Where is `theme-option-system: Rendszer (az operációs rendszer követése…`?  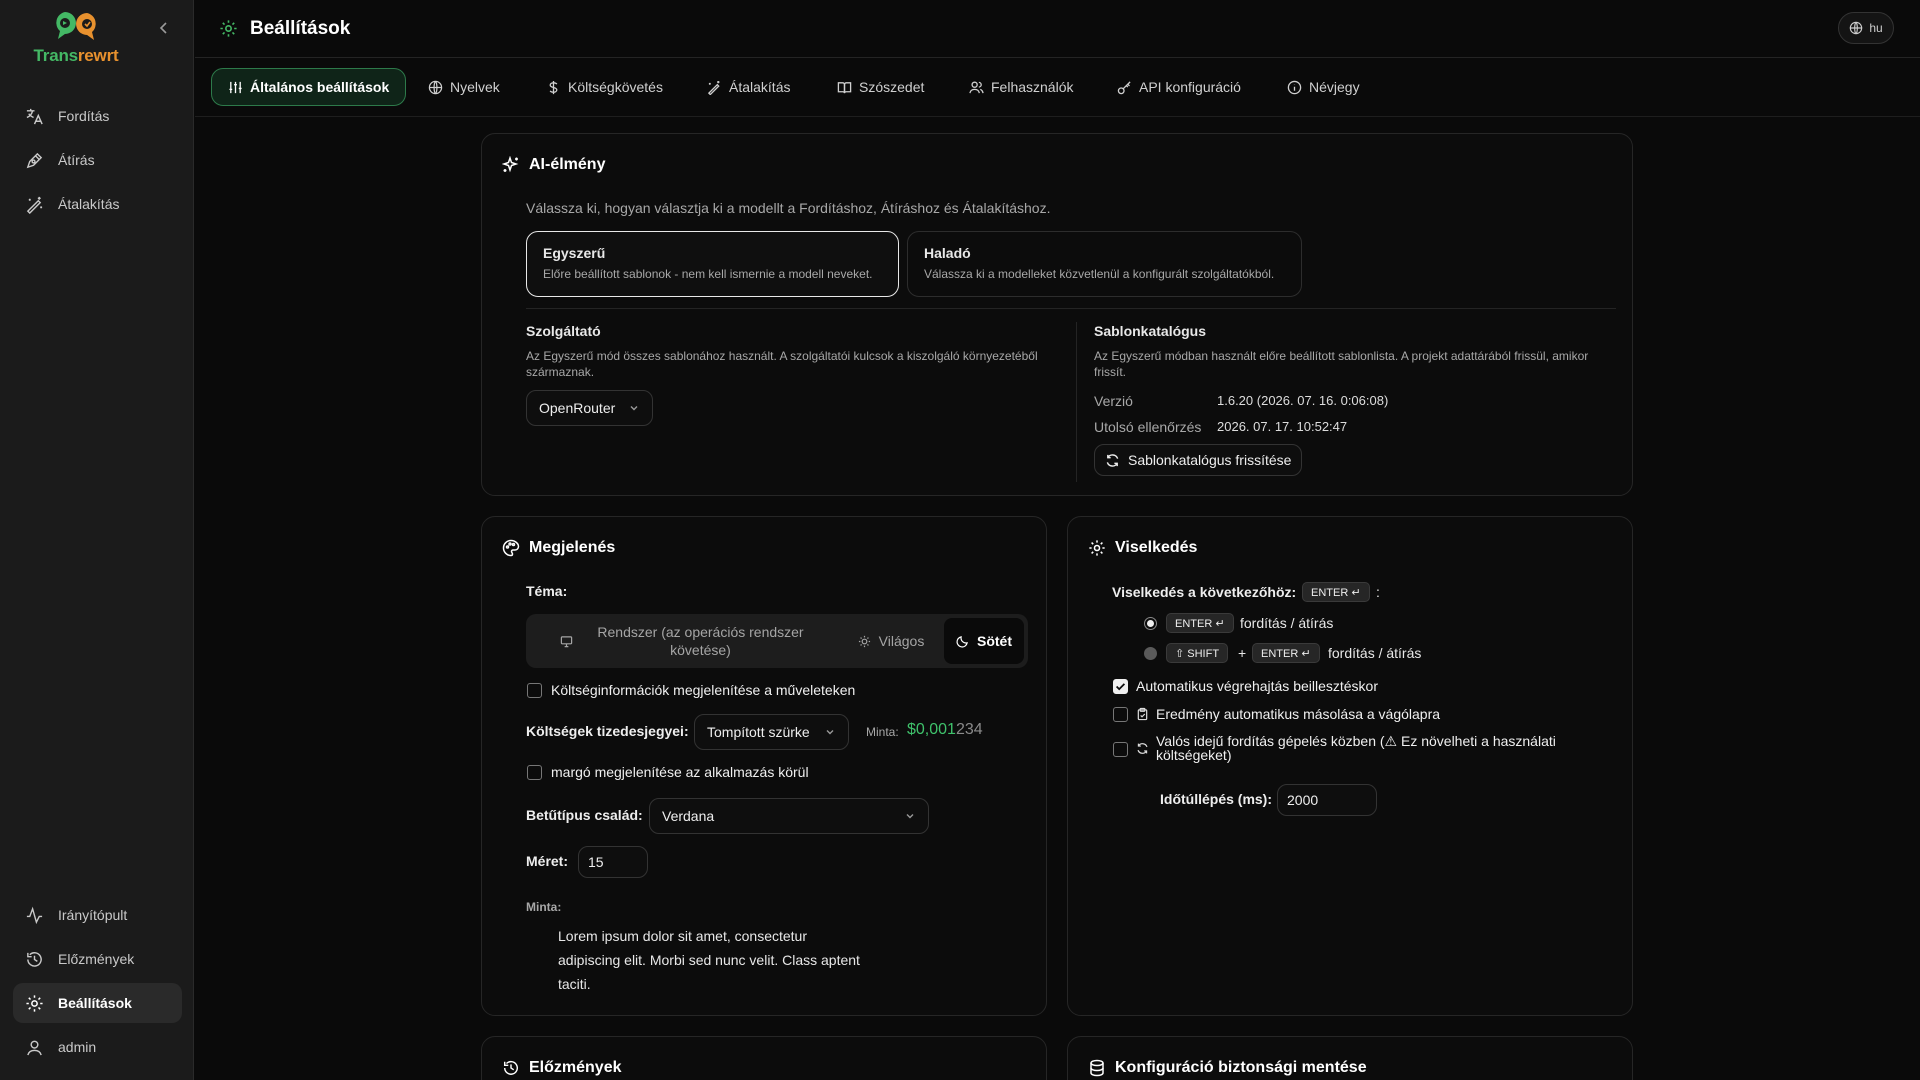 theme-option-system: Rendszer (az operációs rendszer követése… is located at coordinates (690, 641).